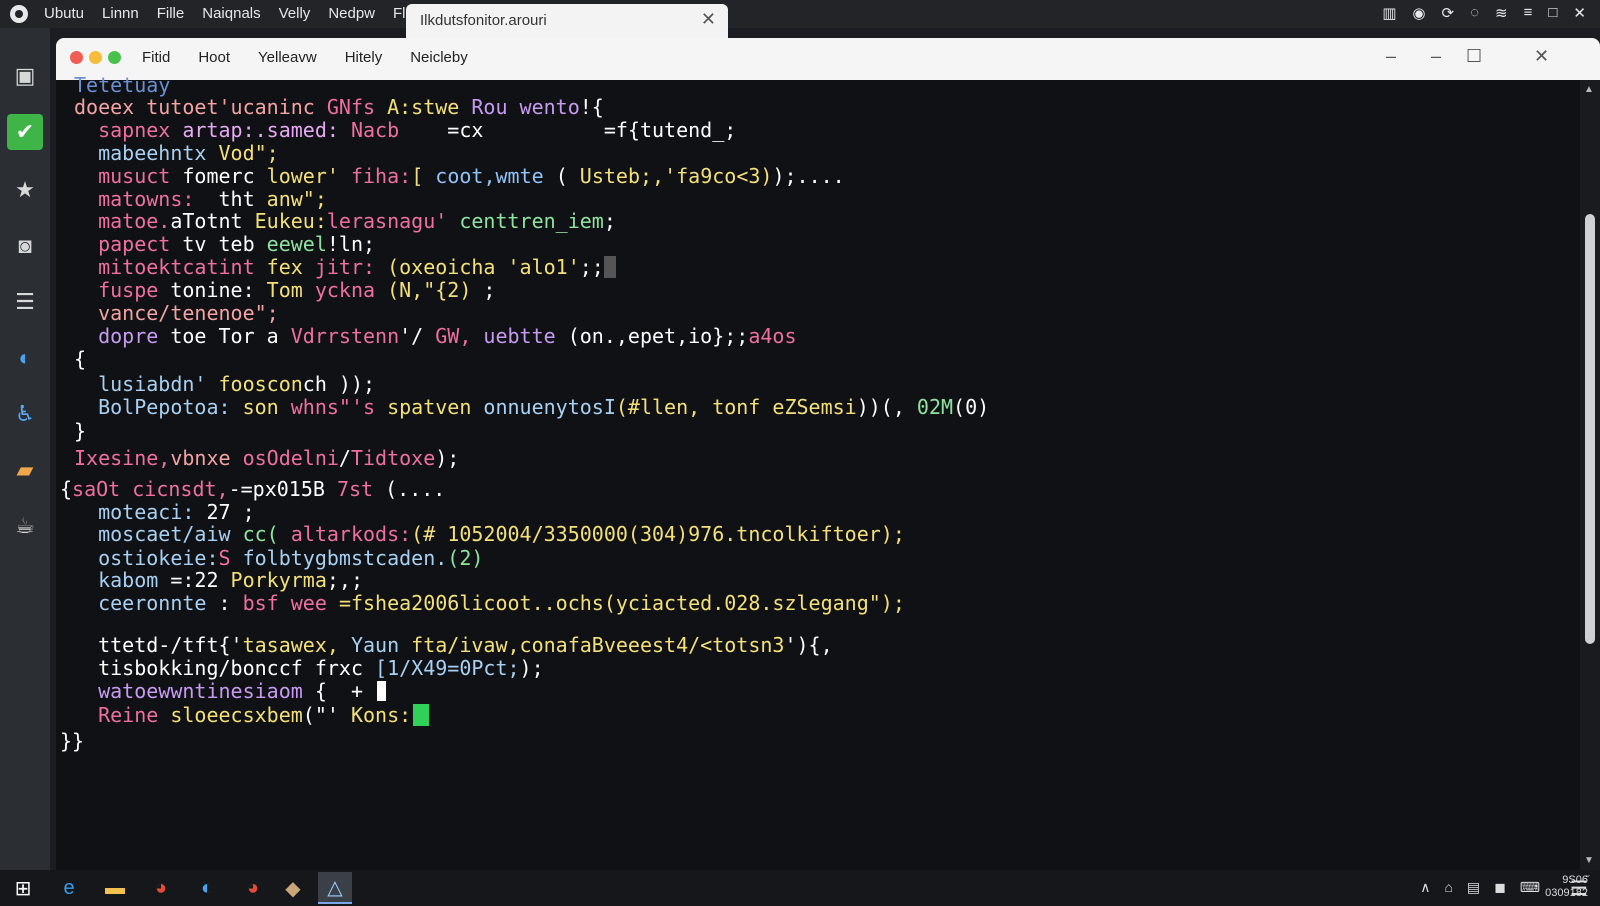  What do you see at coordinates (459, 336) in the screenshot?
I see `code-token: GW,` at bounding box center [459, 336].